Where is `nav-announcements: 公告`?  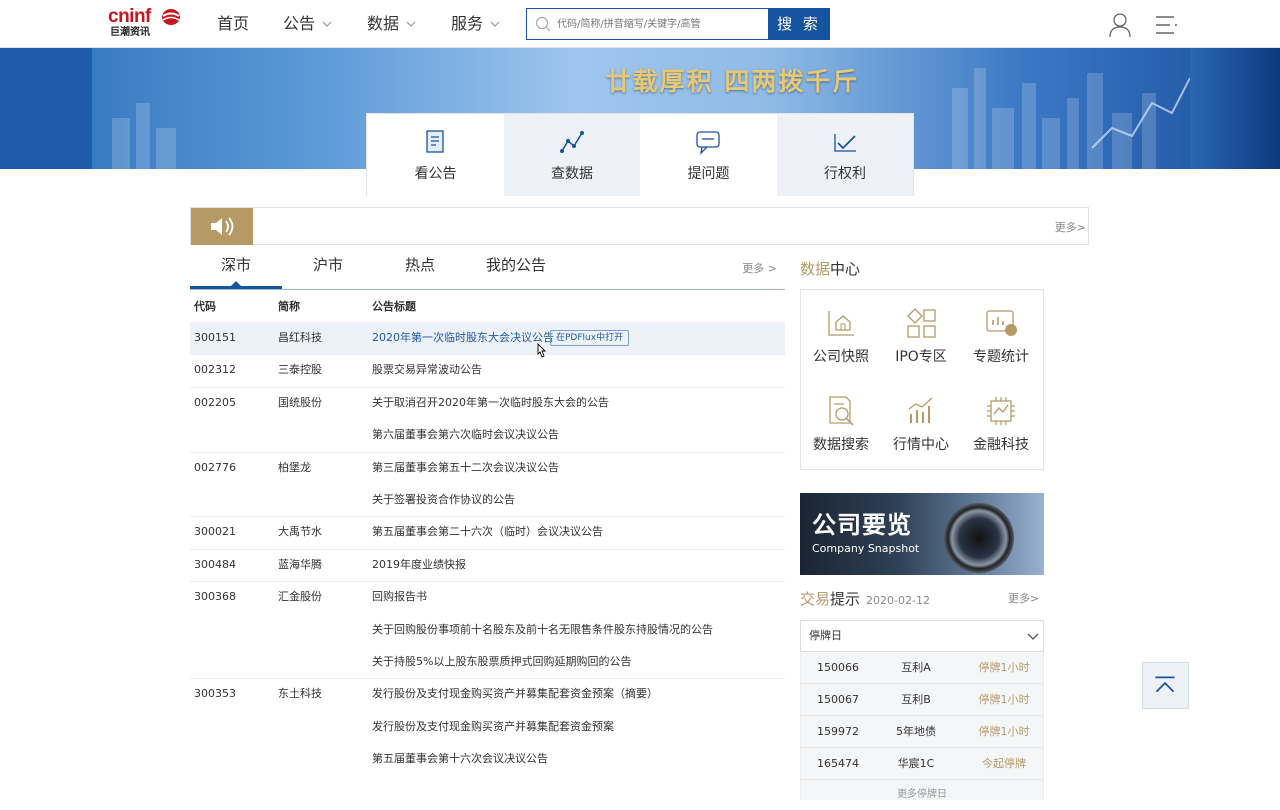
nav-announcements: 公告 is located at coordinates (308, 24).